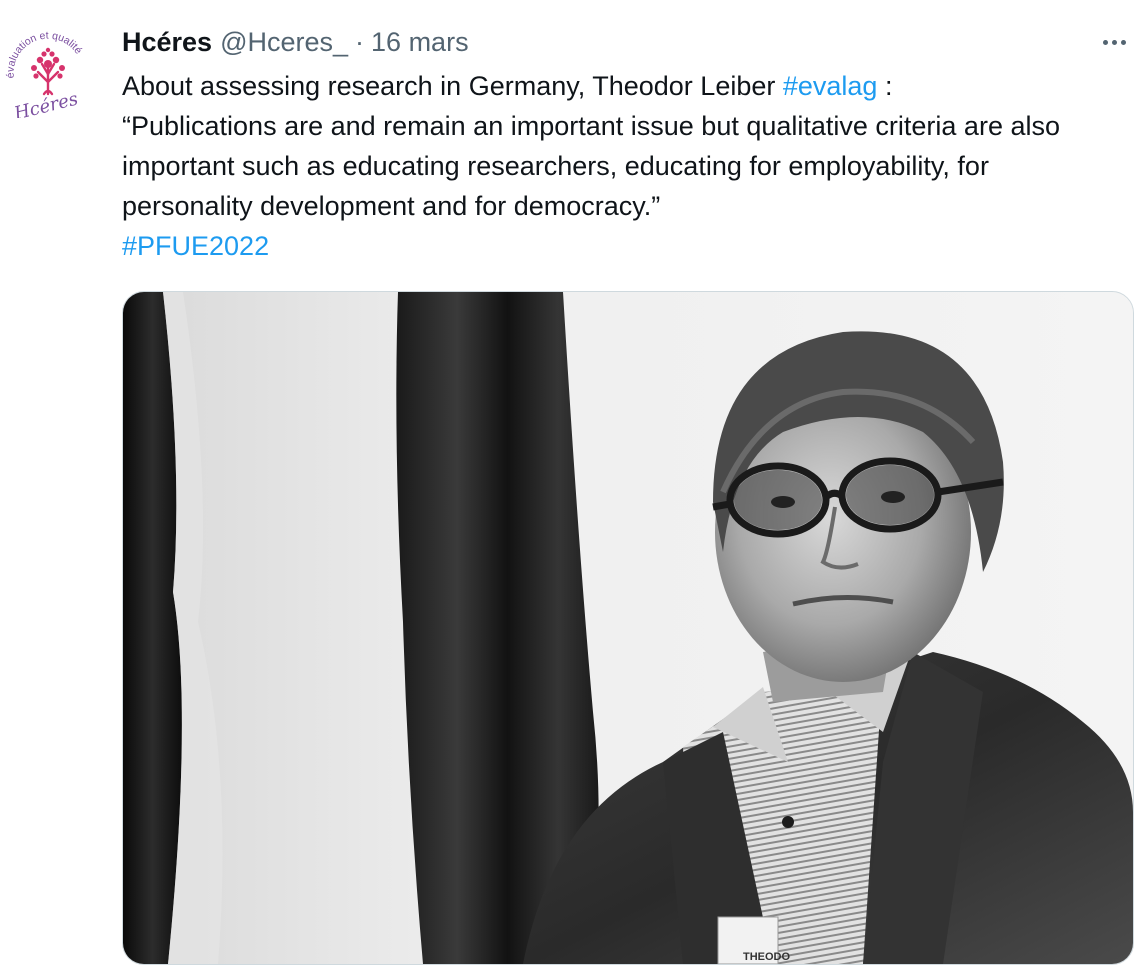 The width and height of the screenshot is (1144, 974). Describe the element at coordinates (195, 246) in the screenshot. I see `hashtag-pfue2022: #PFUE2022` at that location.